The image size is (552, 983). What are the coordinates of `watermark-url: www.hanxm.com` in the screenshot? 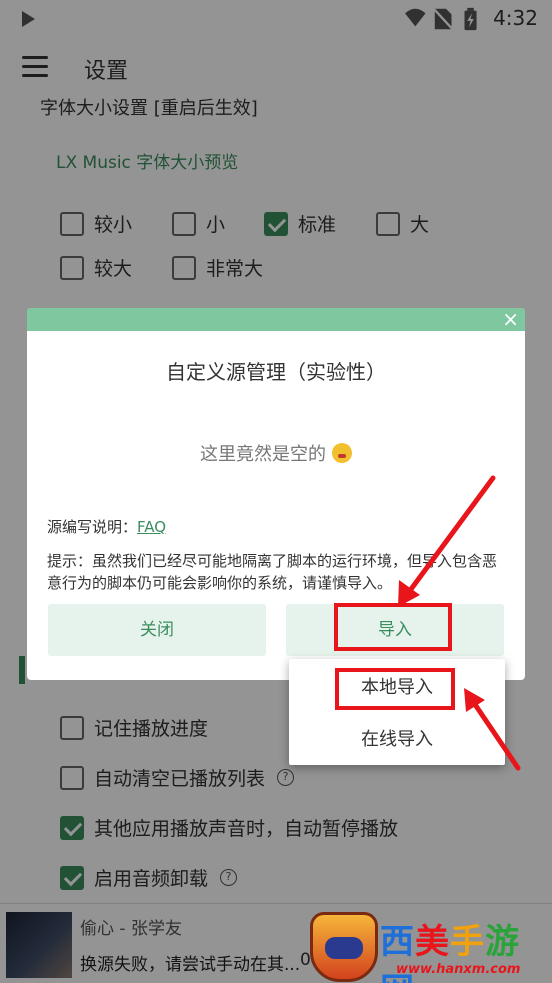 It's located at (458, 969).